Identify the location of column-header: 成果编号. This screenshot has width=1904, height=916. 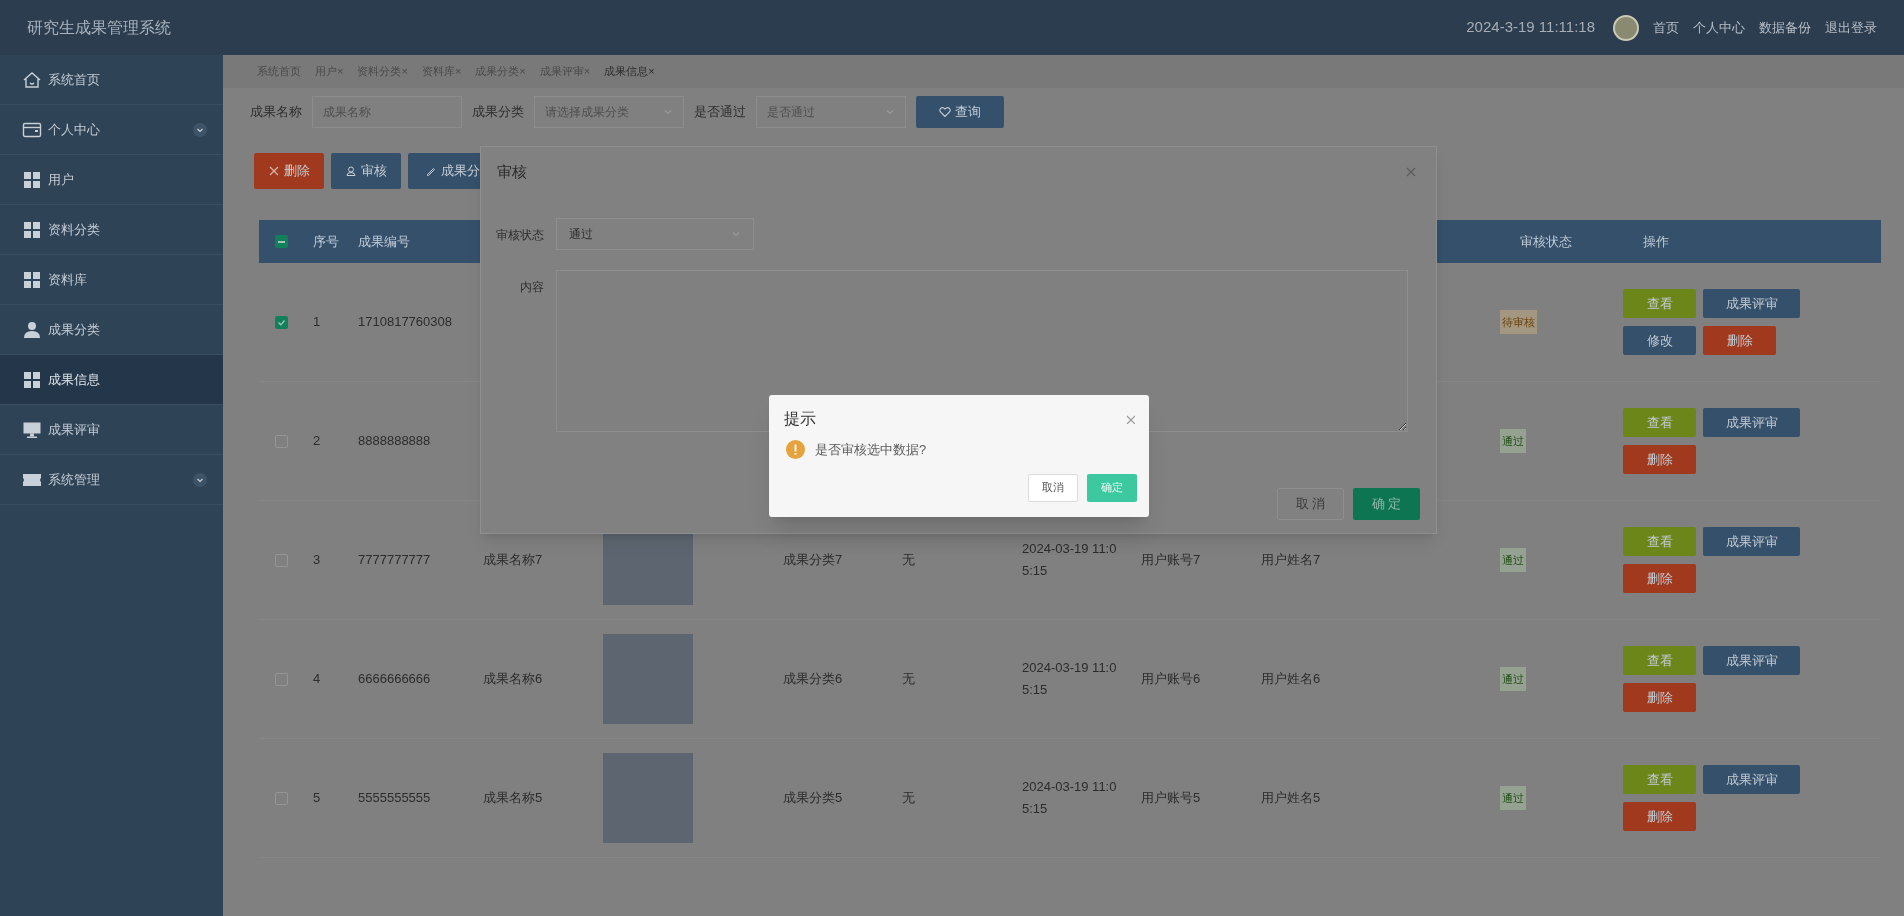
(384, 241).